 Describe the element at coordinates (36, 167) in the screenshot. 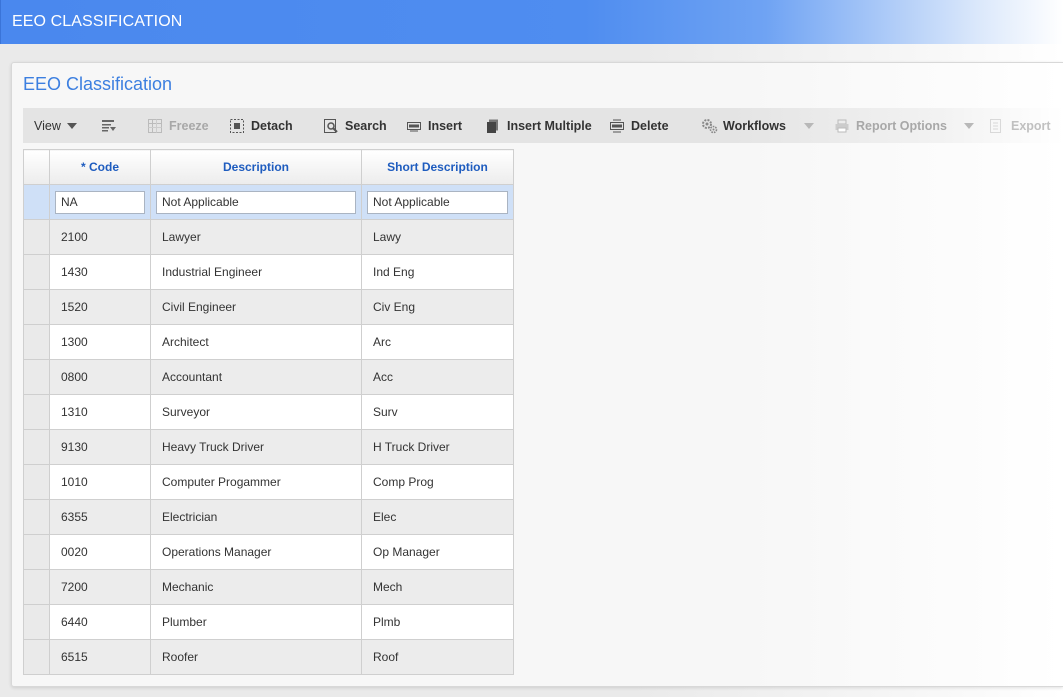

I see `row-selector-header` at that location.